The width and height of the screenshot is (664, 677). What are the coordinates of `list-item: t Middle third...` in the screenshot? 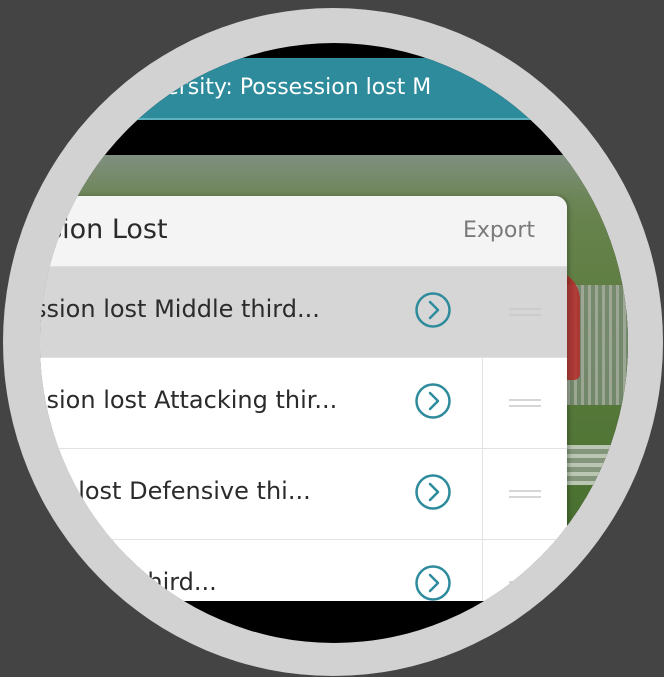 It's located at (303, 570).